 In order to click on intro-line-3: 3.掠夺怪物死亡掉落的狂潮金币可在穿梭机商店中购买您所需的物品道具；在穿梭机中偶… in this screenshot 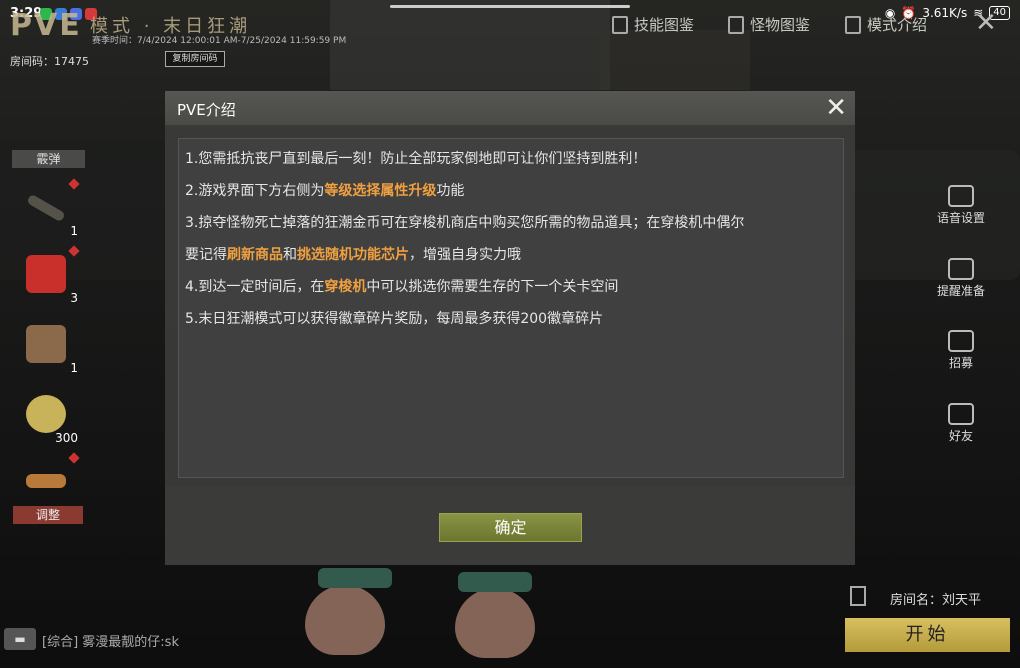, I will do `click(465, 223)`.